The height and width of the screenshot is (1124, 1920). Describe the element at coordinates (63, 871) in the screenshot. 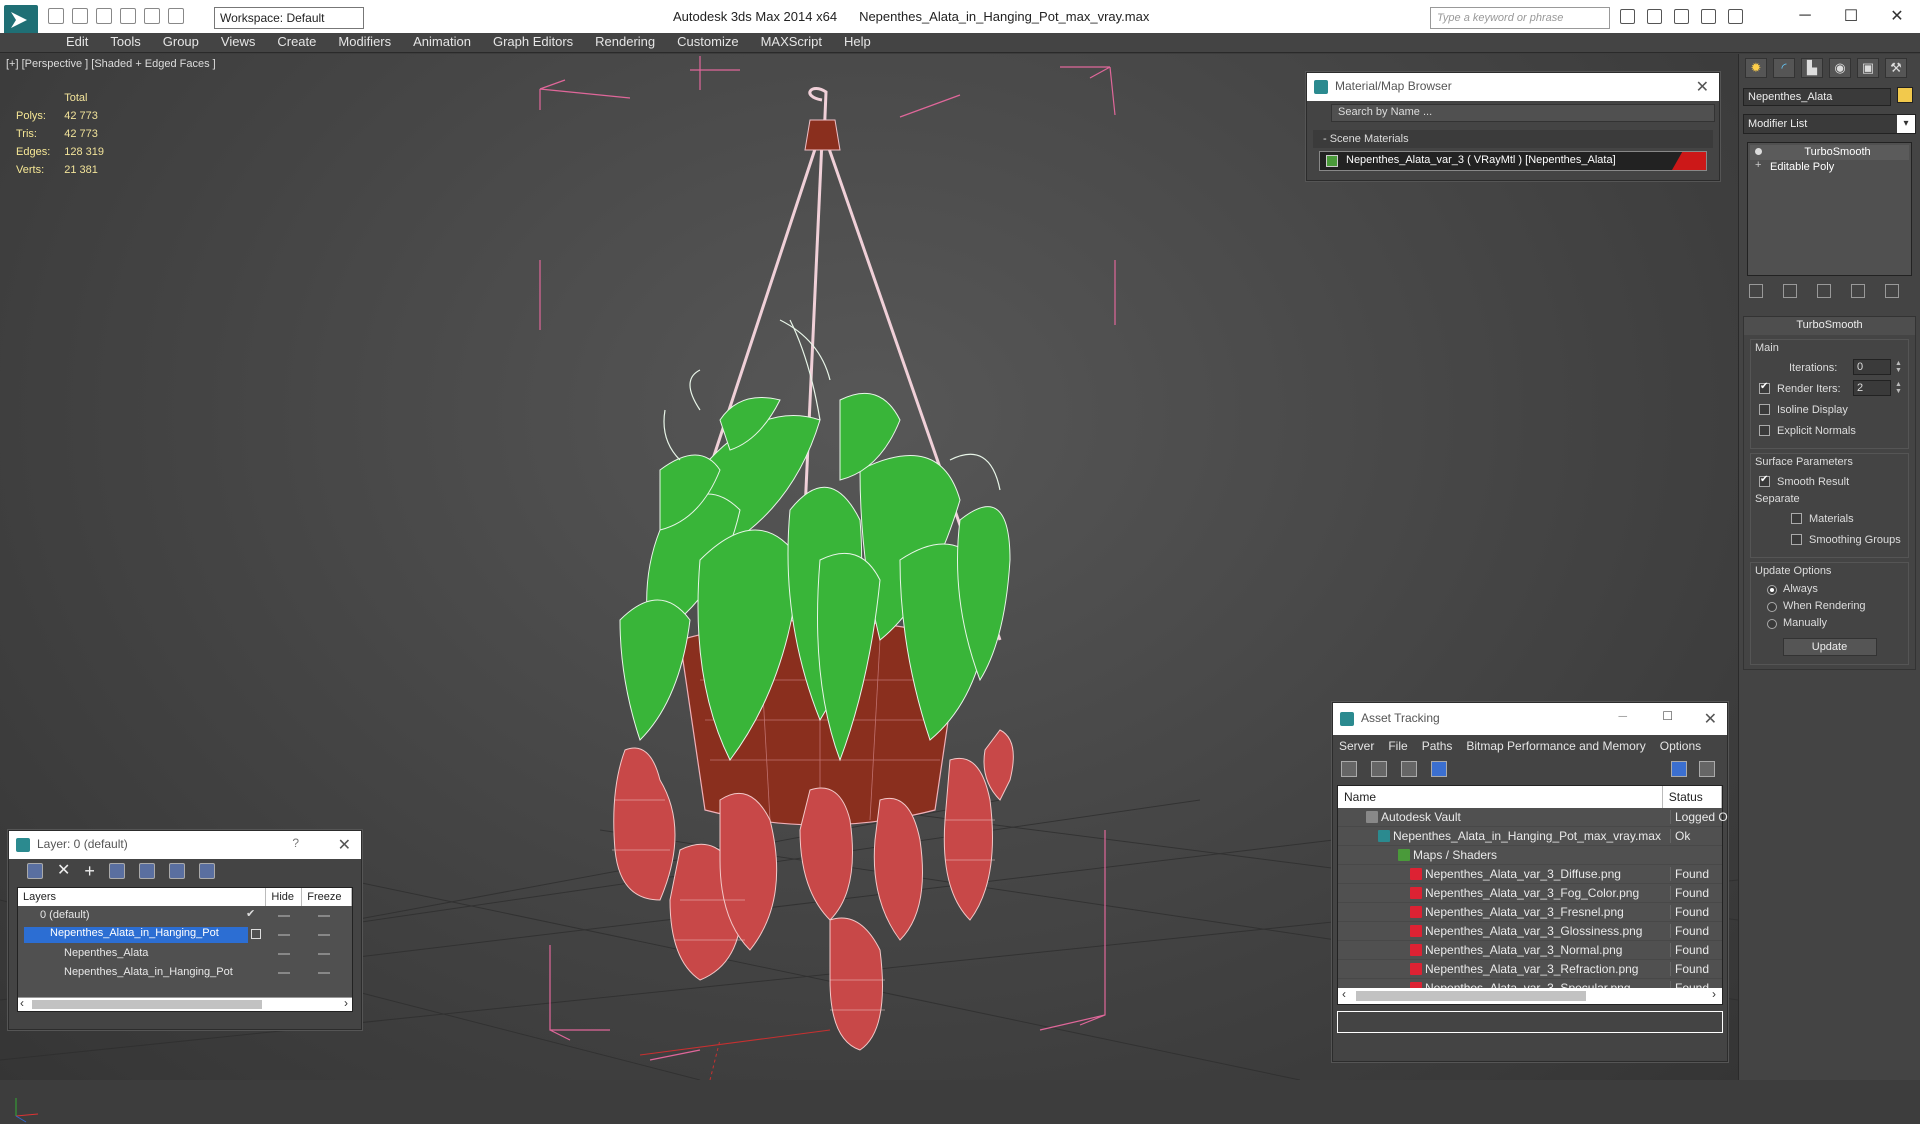

I see `delete-layer-icon: ✕` at that location.